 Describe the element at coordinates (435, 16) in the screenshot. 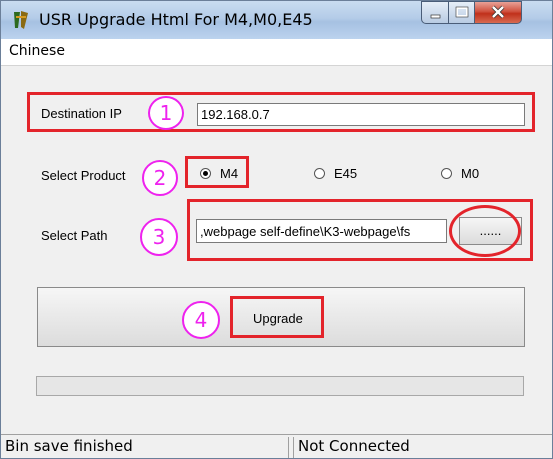

I see `minimize-icon` at that location.